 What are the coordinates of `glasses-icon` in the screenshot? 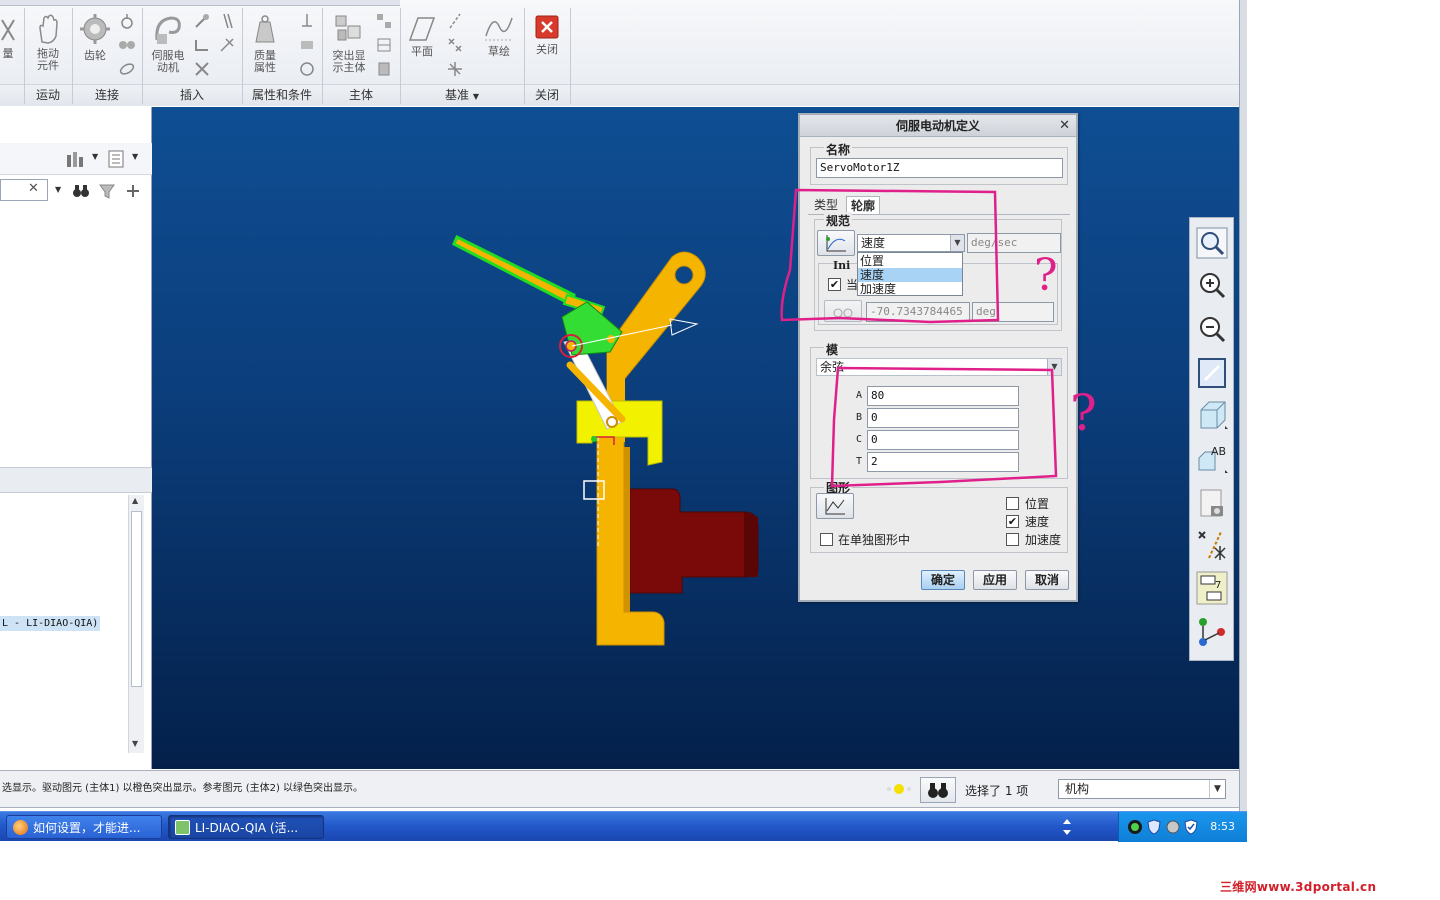 It's located at (843, 313).